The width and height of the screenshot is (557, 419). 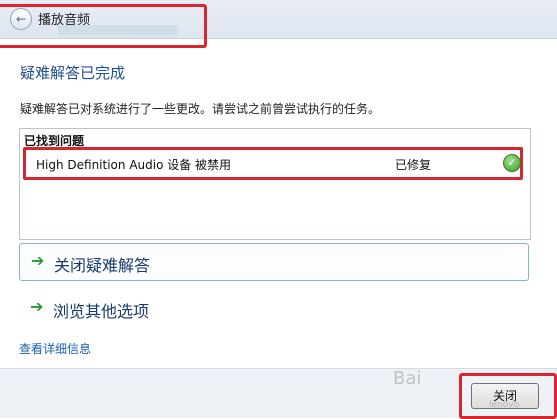 I want to click on explore-options-link: ➔ 浏览其他选项, so click(x=274, y=309).